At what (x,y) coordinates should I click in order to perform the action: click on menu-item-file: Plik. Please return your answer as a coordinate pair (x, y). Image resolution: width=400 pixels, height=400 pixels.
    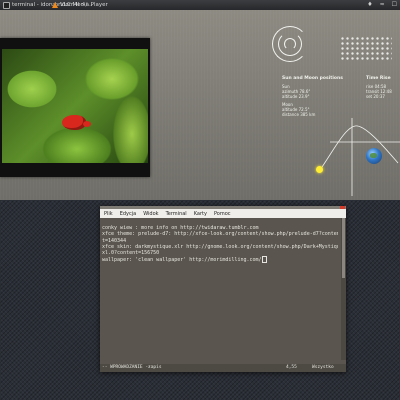
    Looking at the image, I should click on (108, 214).